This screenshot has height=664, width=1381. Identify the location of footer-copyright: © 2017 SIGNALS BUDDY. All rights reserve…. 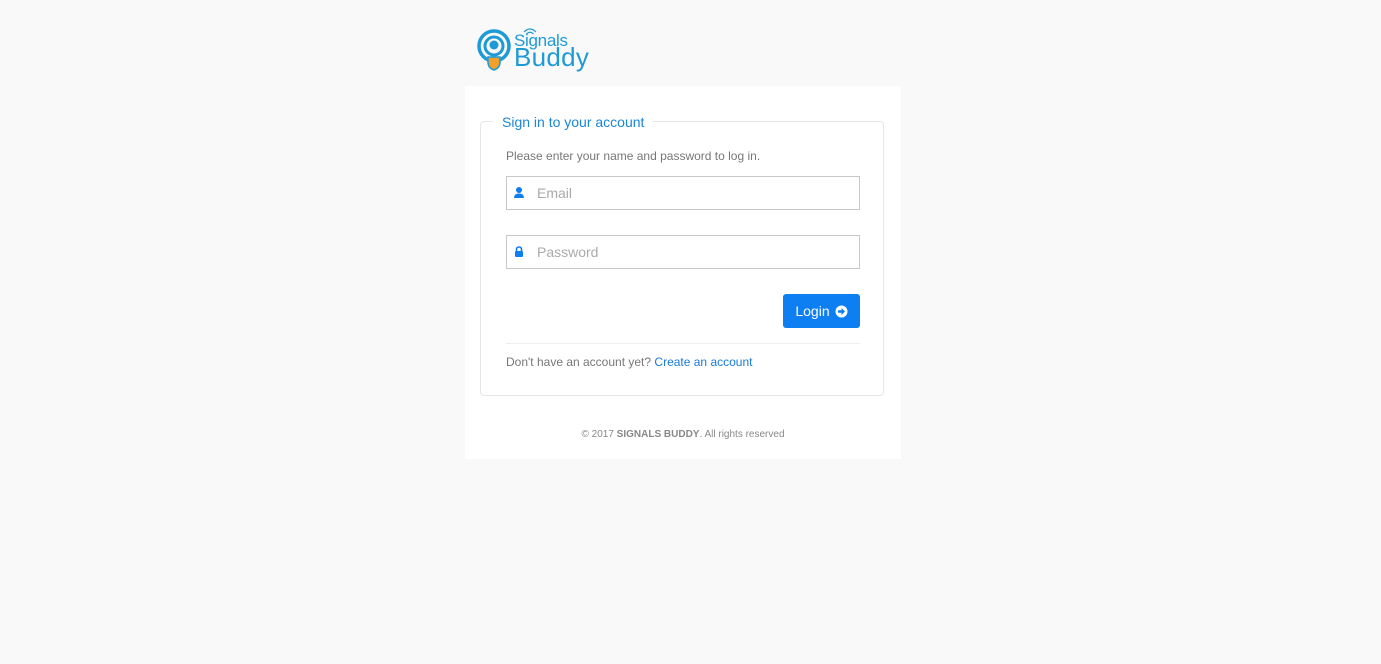
(683, 434).